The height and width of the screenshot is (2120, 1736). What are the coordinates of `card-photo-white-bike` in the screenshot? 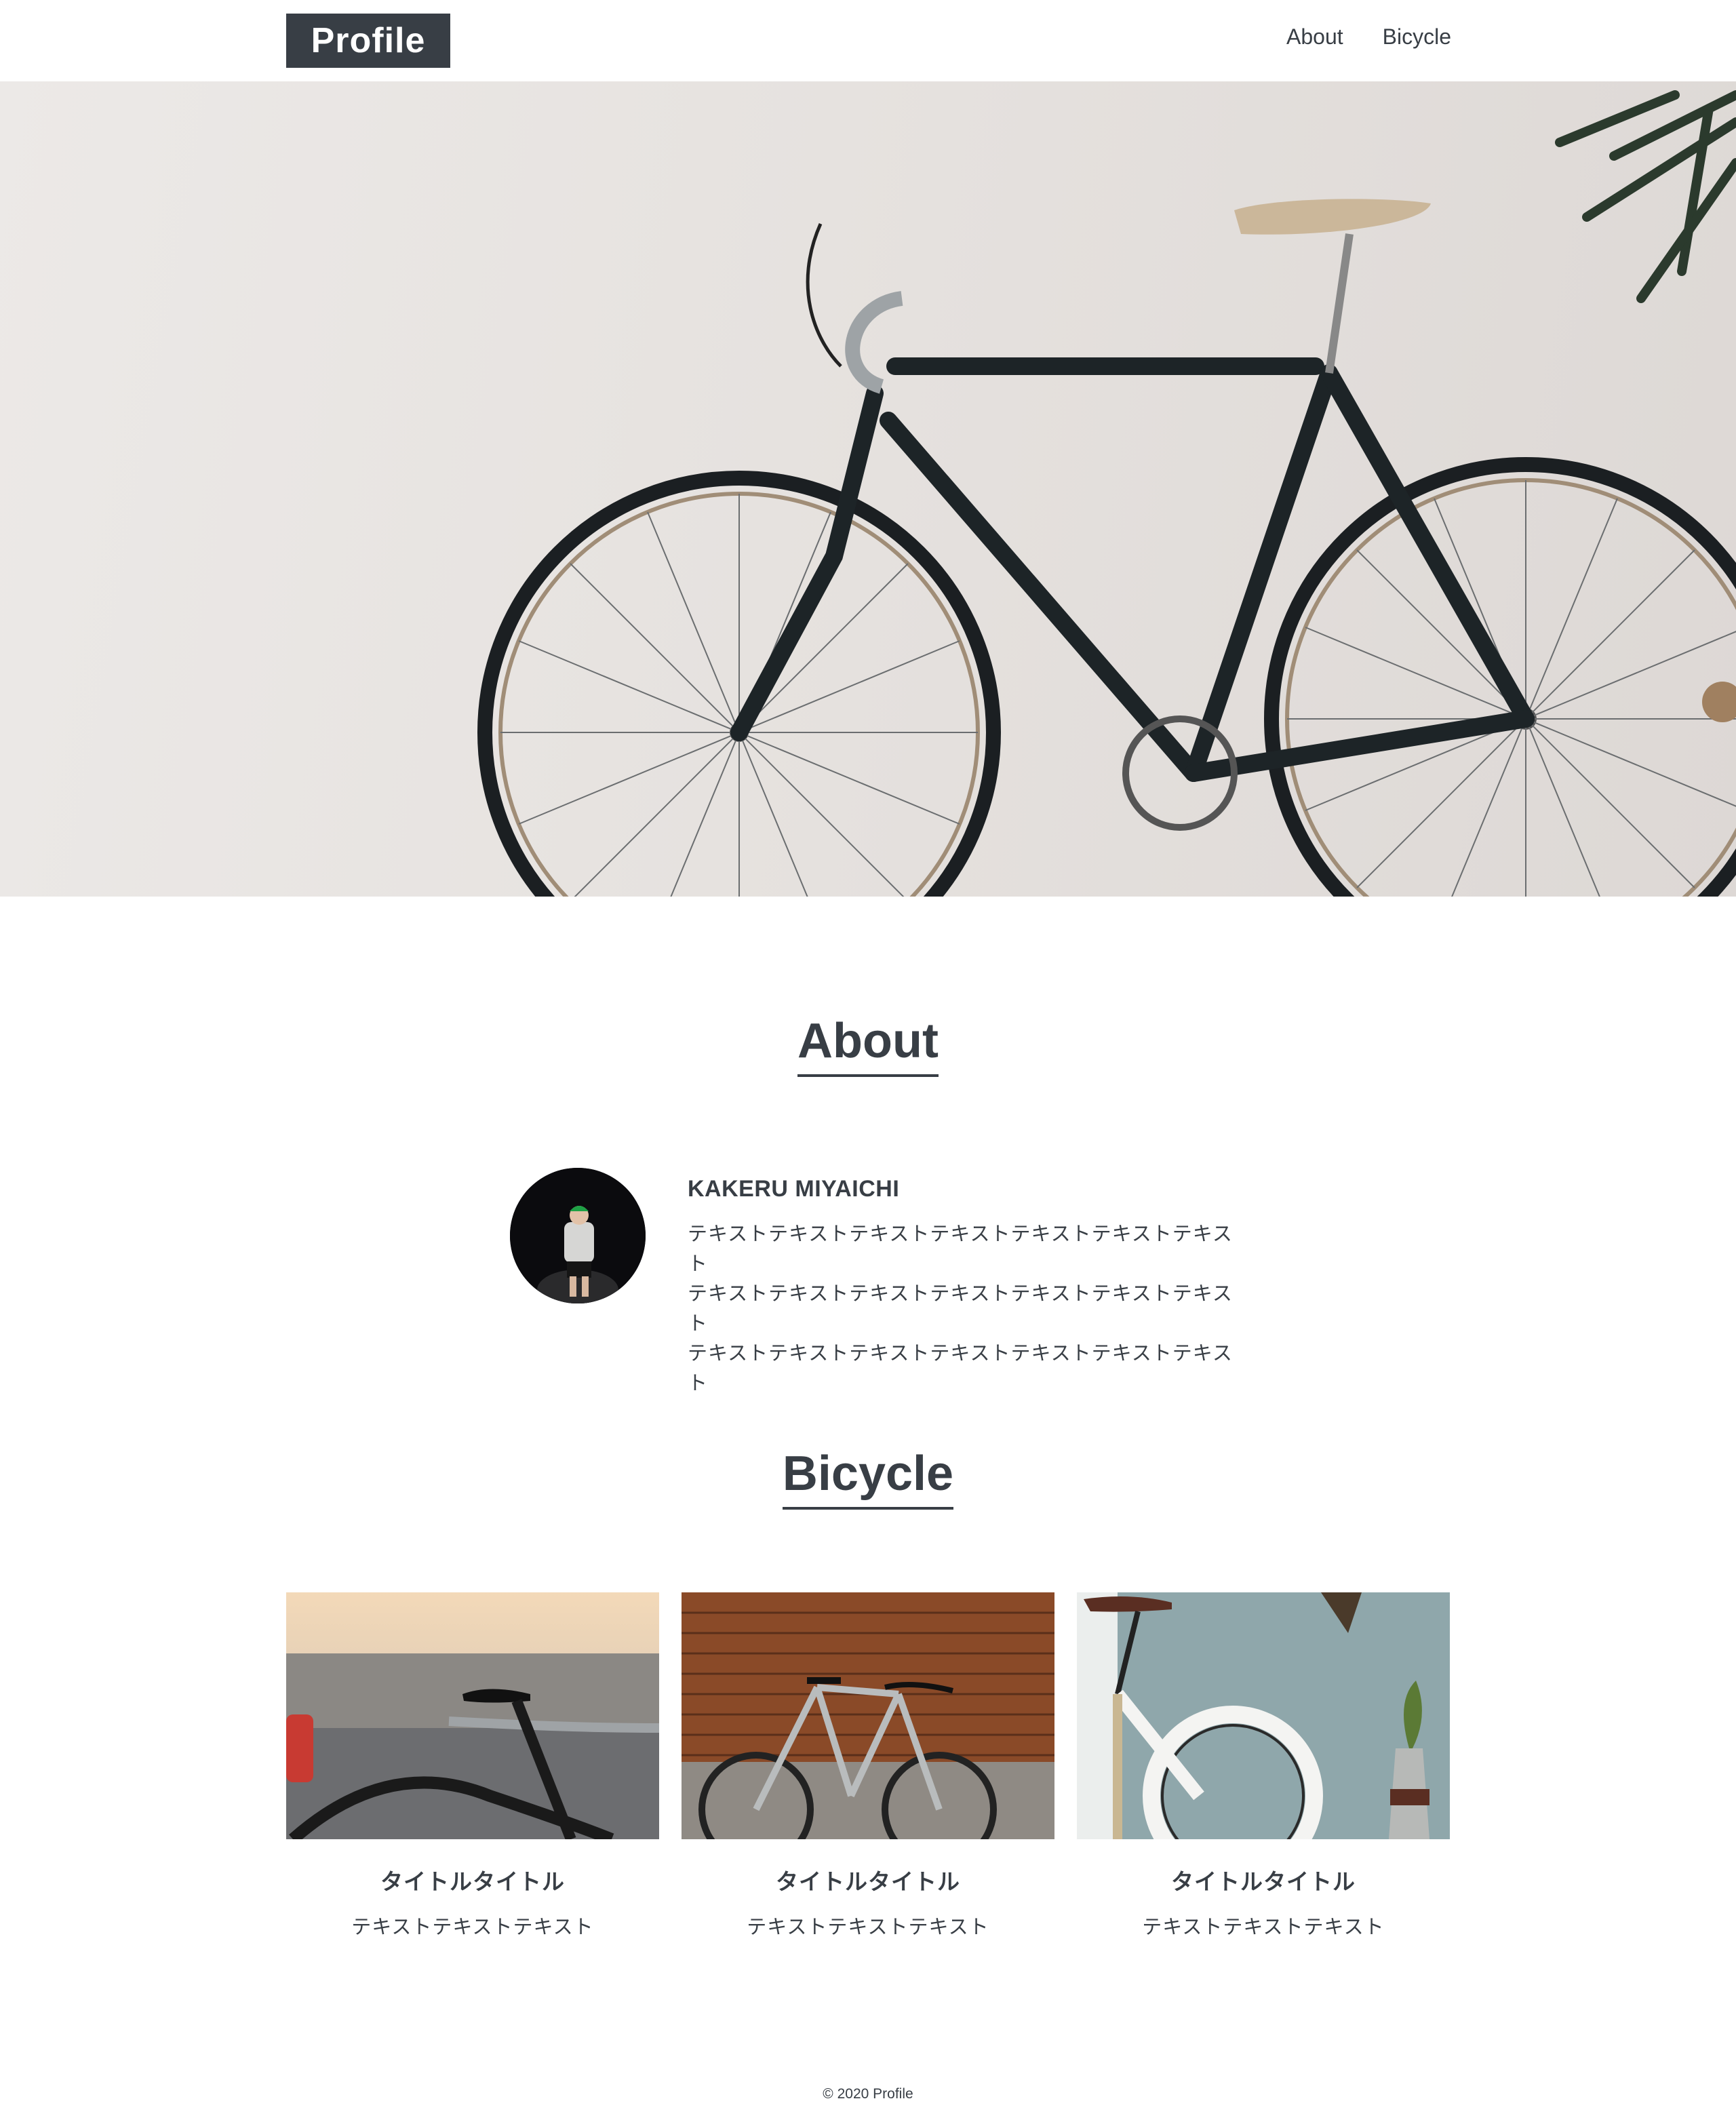 It's located at (1263, 1715).